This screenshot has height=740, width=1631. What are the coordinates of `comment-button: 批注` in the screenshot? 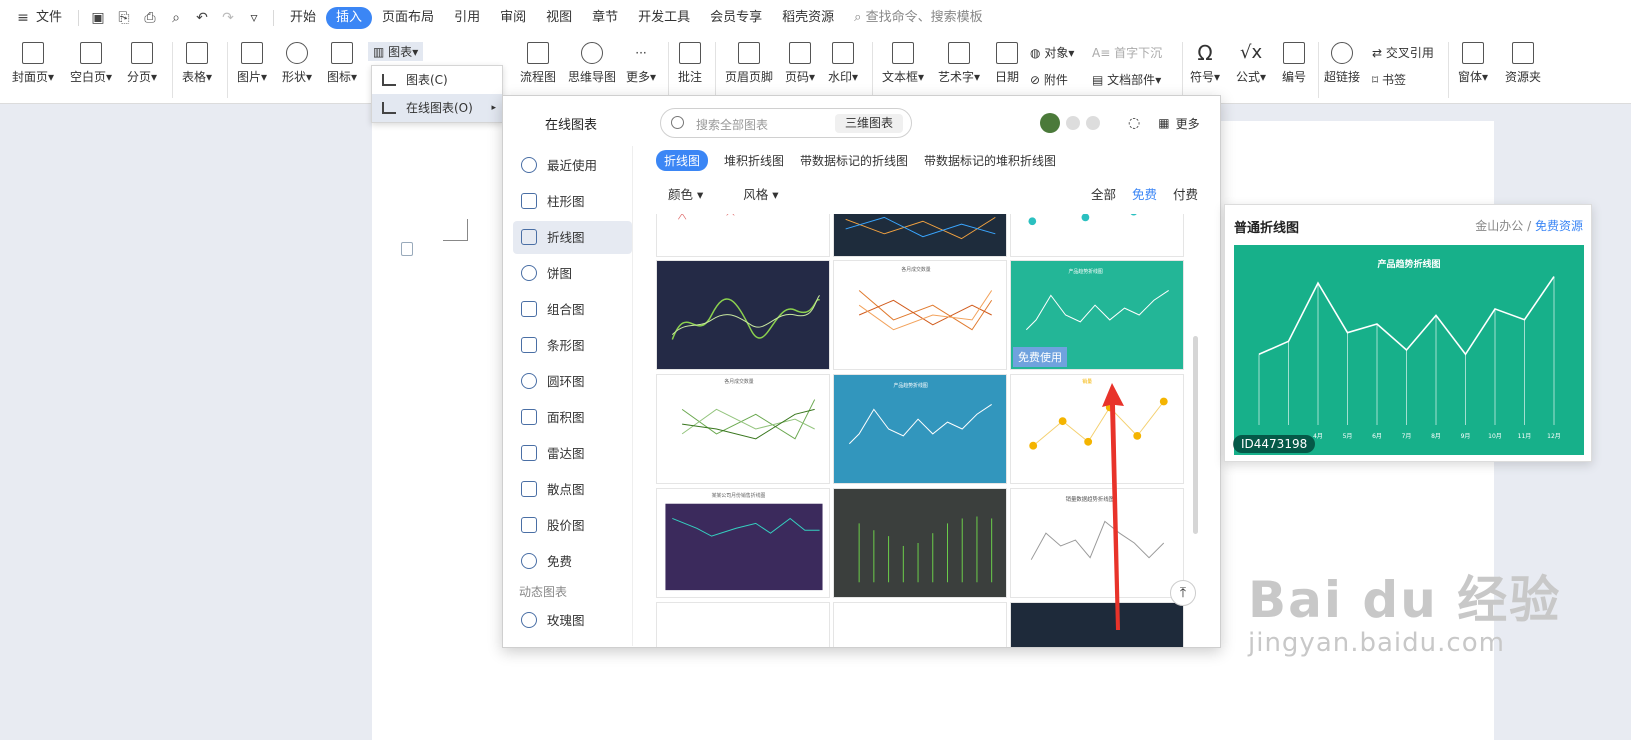 It's located at (690, 63).